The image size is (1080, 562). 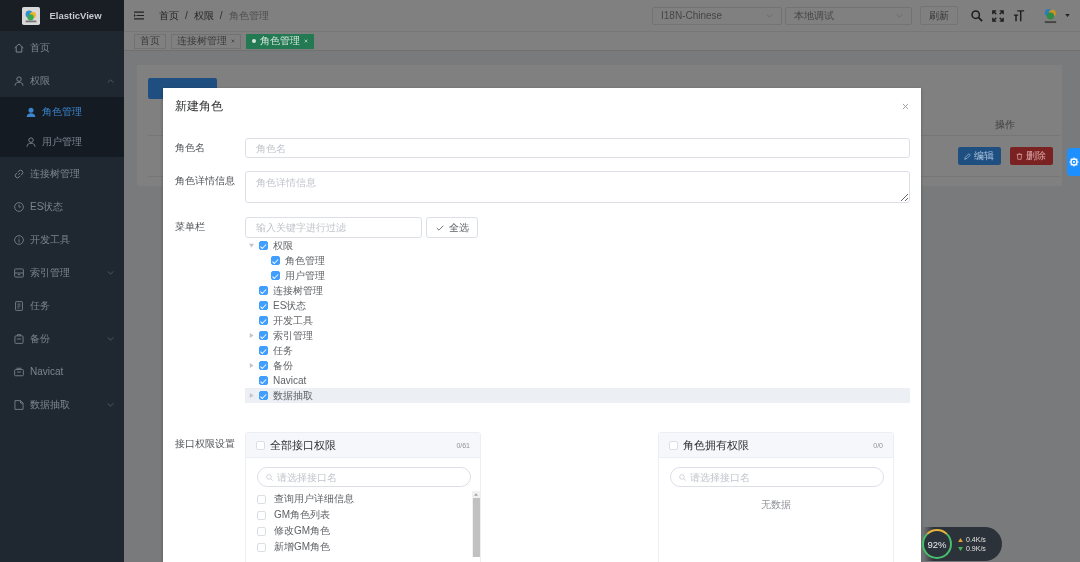 I want to click on breadcrumb-link: 权限, so click(x=203, y=15).